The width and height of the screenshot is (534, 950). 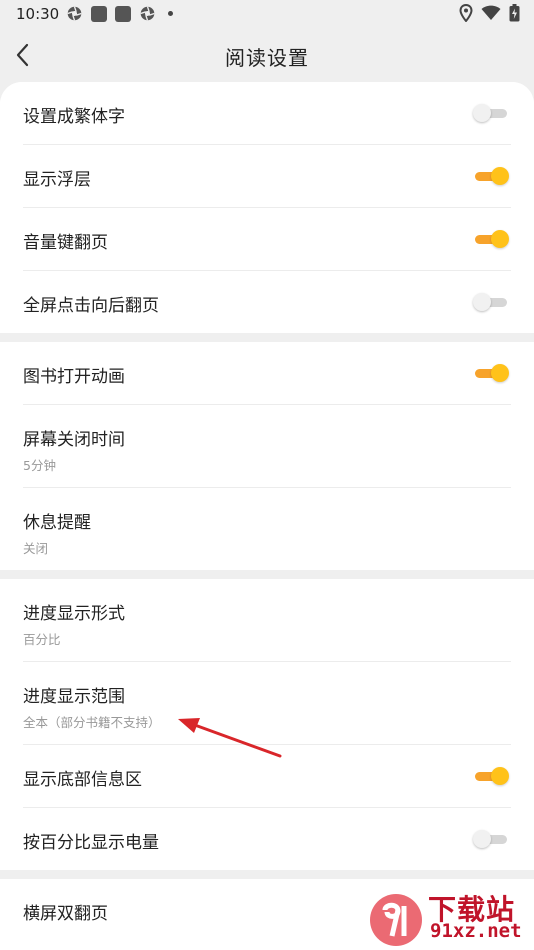 What do you see at coordinates (74, 377) in the screenshot?
I see `setting-label: 图书打开动画` at bounding box center [74, 377].